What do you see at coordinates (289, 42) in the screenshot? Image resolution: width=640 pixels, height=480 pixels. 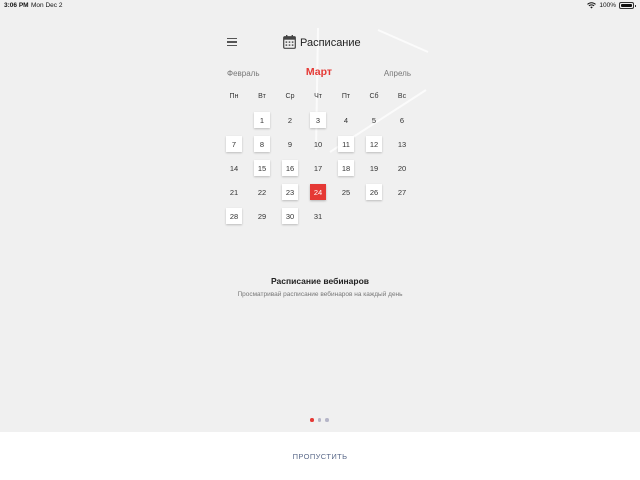 I see `calendar-icon` at bounding box center [289, 42].